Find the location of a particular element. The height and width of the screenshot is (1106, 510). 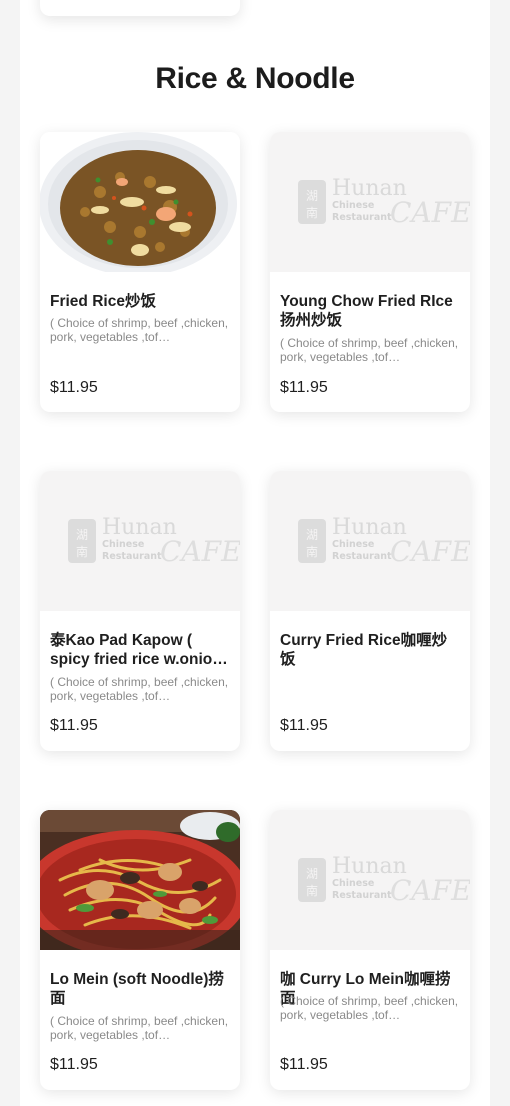

menu-item-name: Curry Fried Rice咖喱炒饭 is located at coordinates (364, 650).